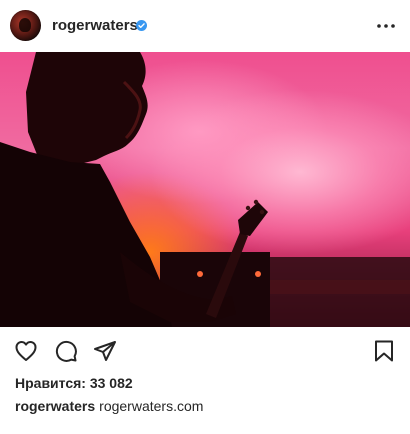 The height and width of the screenshot is (434, 410). I want to click on heart-icon, so click(26, 351).